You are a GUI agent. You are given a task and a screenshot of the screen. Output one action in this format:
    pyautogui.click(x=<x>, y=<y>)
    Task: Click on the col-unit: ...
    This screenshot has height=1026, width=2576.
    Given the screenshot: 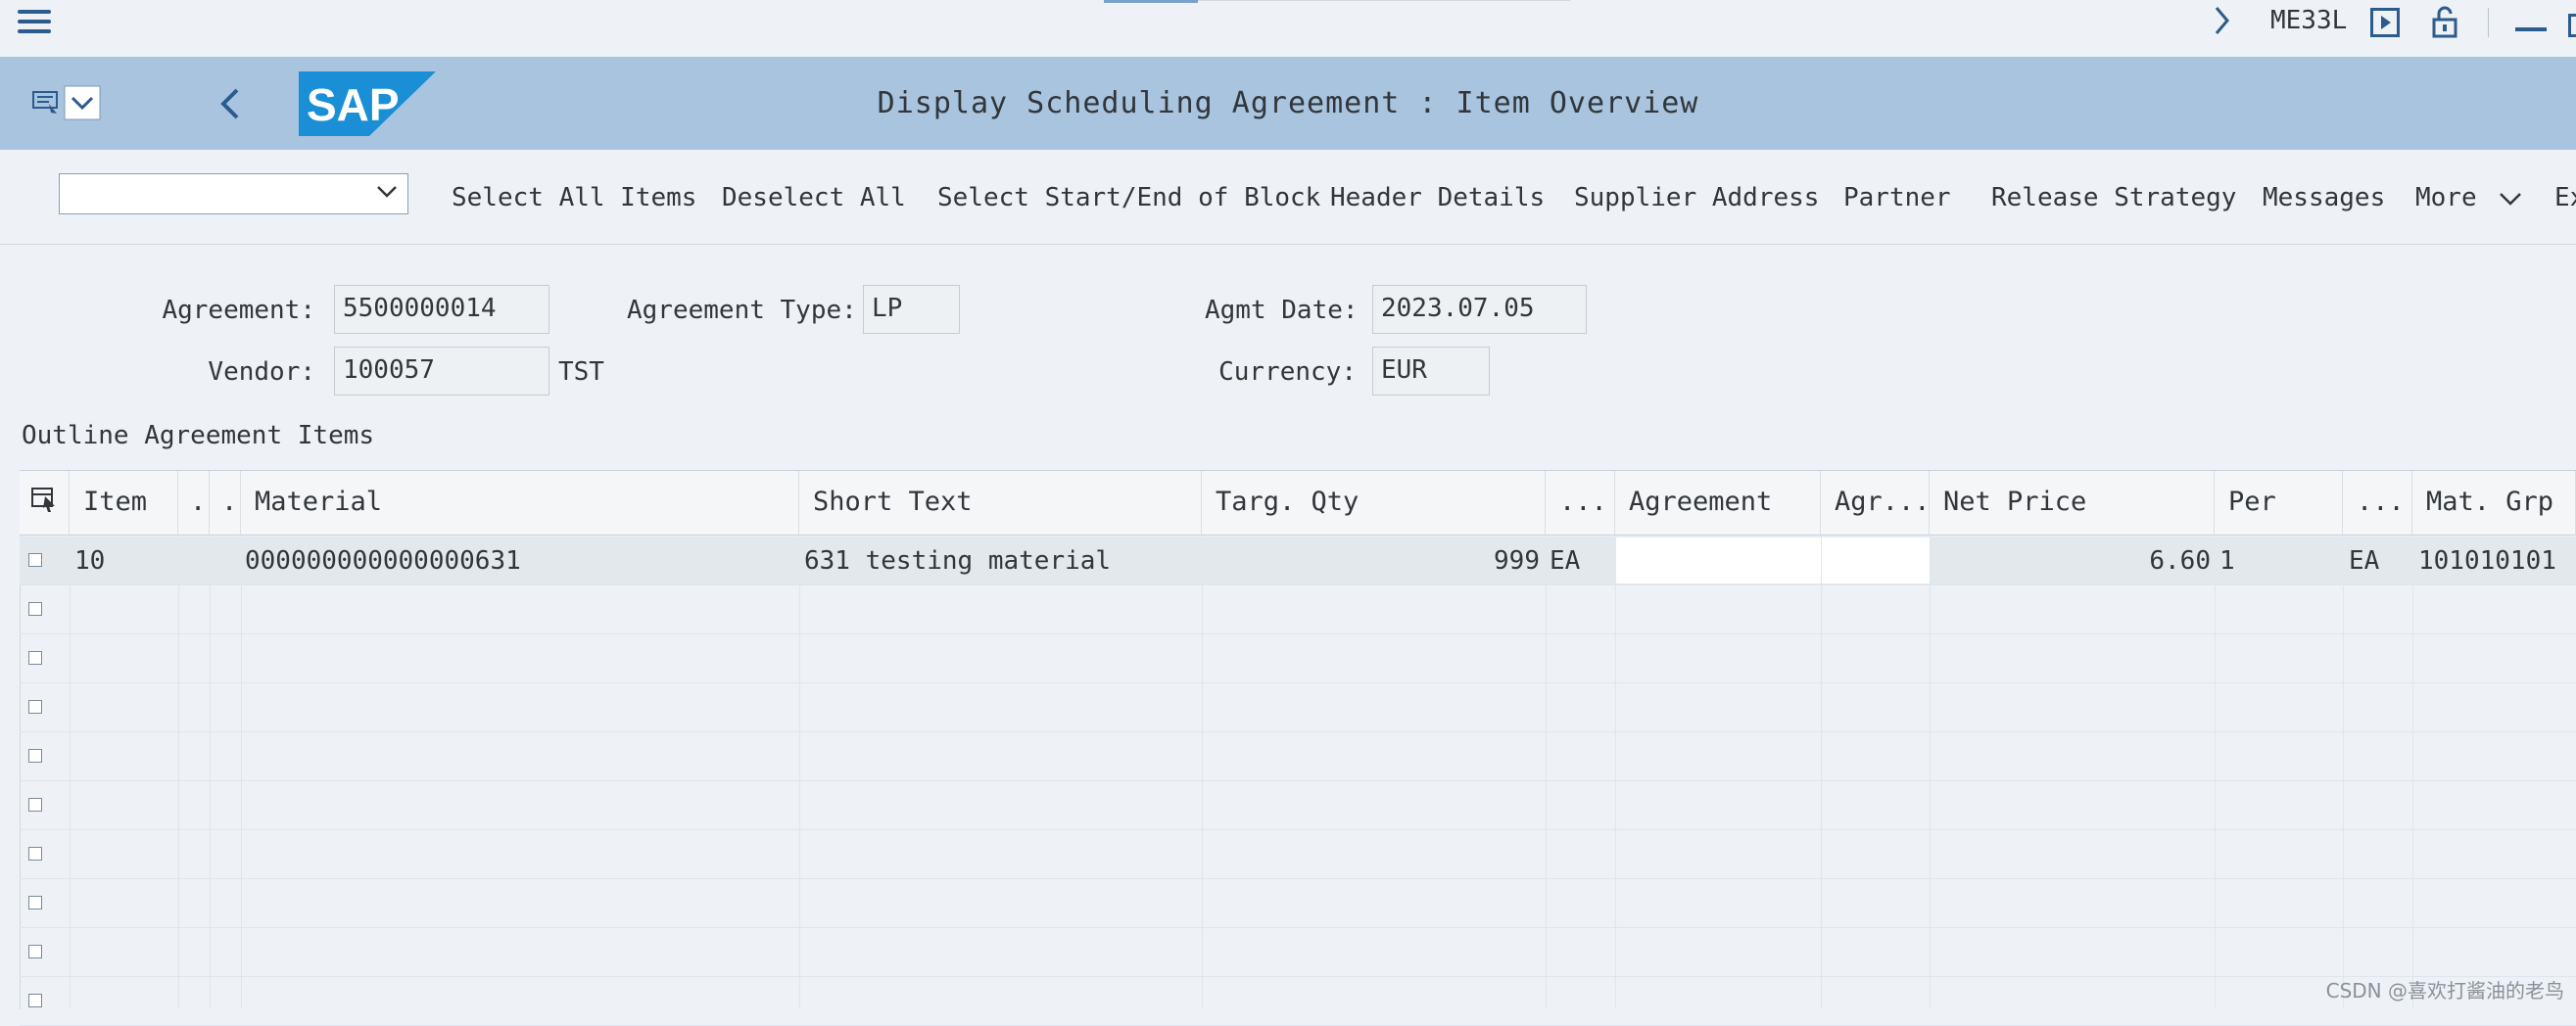 What is the action you would take?
    pyautogui.click(x=1580, y=504)
    